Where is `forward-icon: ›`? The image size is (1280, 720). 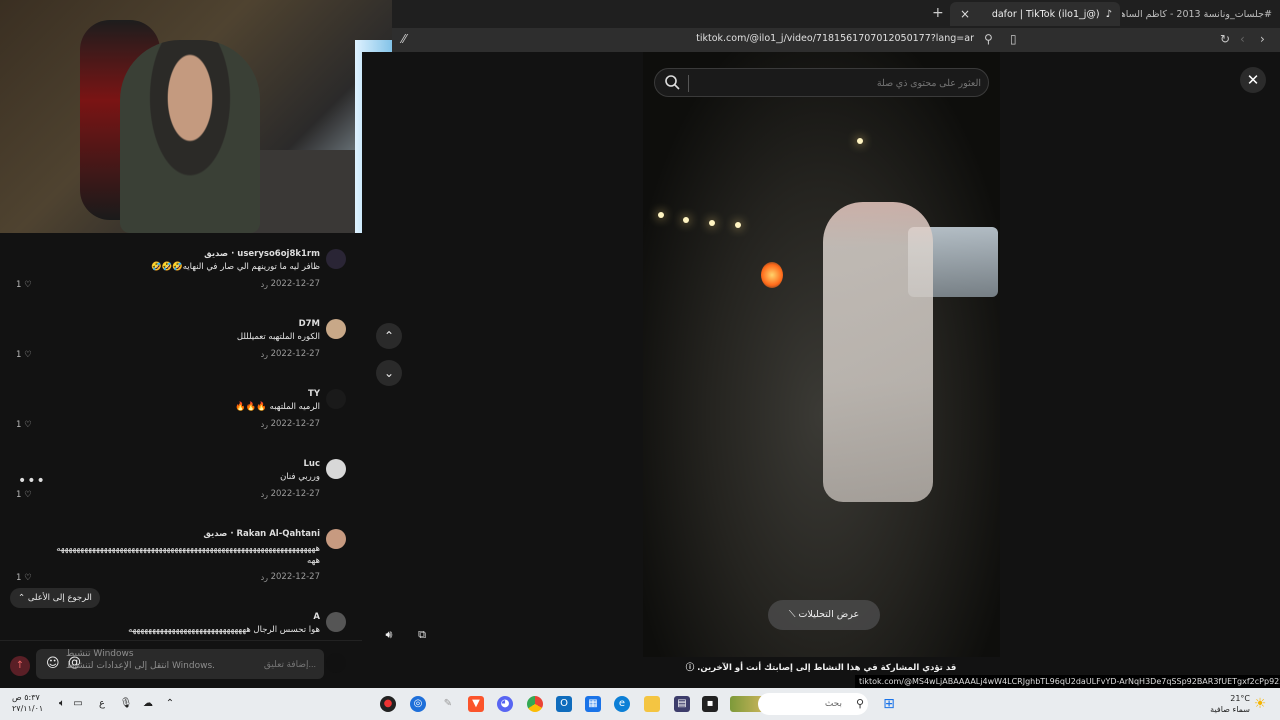 forward-icon: › is located at coordinates (1262, 39).